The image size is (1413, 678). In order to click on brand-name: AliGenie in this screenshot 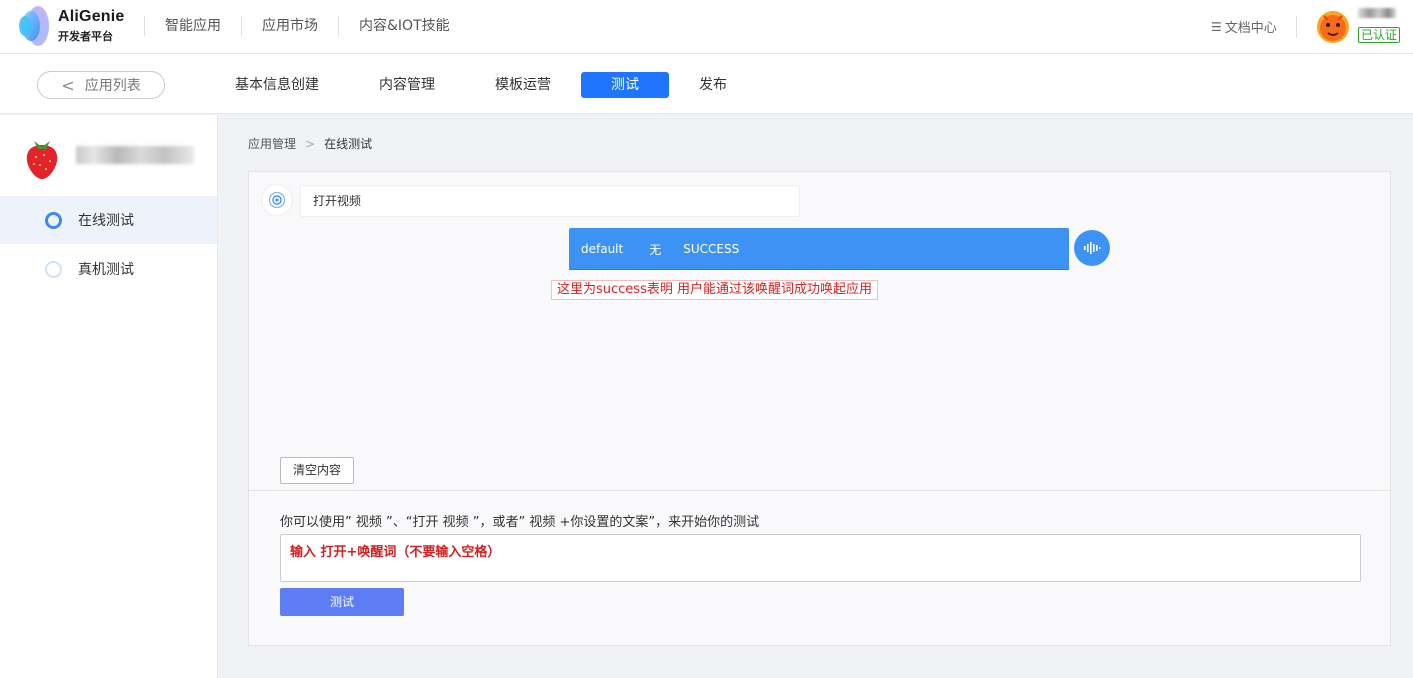, I will do `click(91, 16)`.